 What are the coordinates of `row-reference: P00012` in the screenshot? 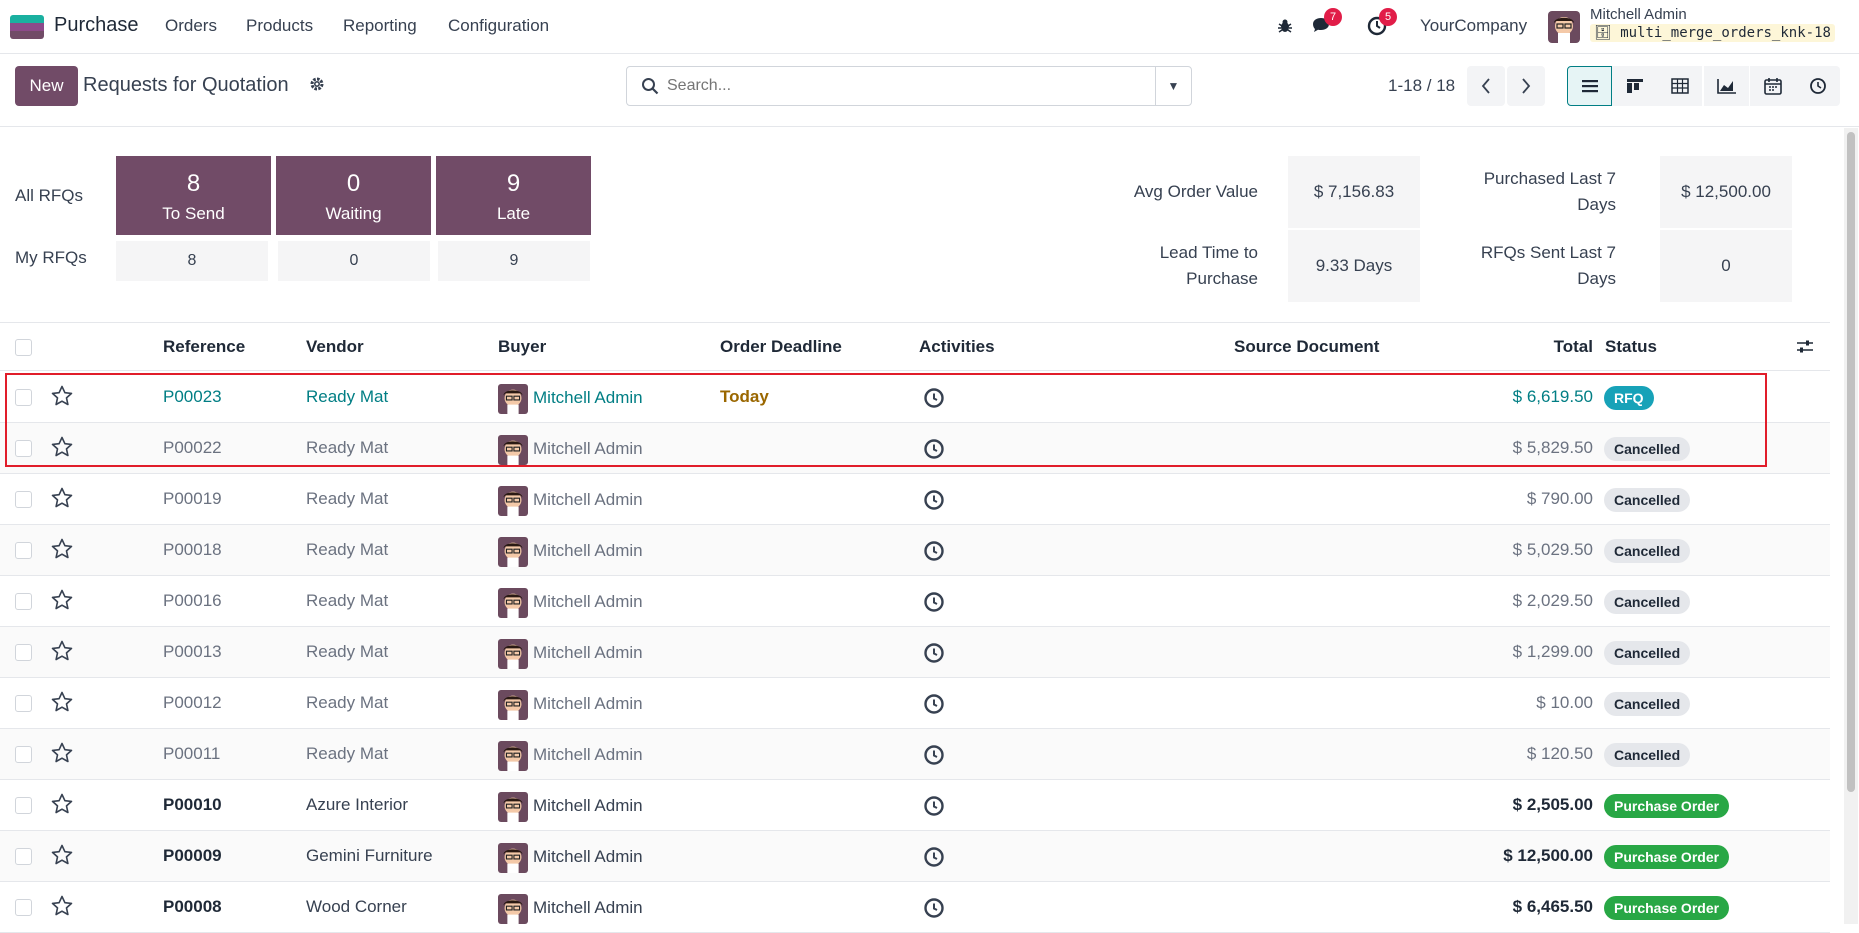 It's located at (192, 703).